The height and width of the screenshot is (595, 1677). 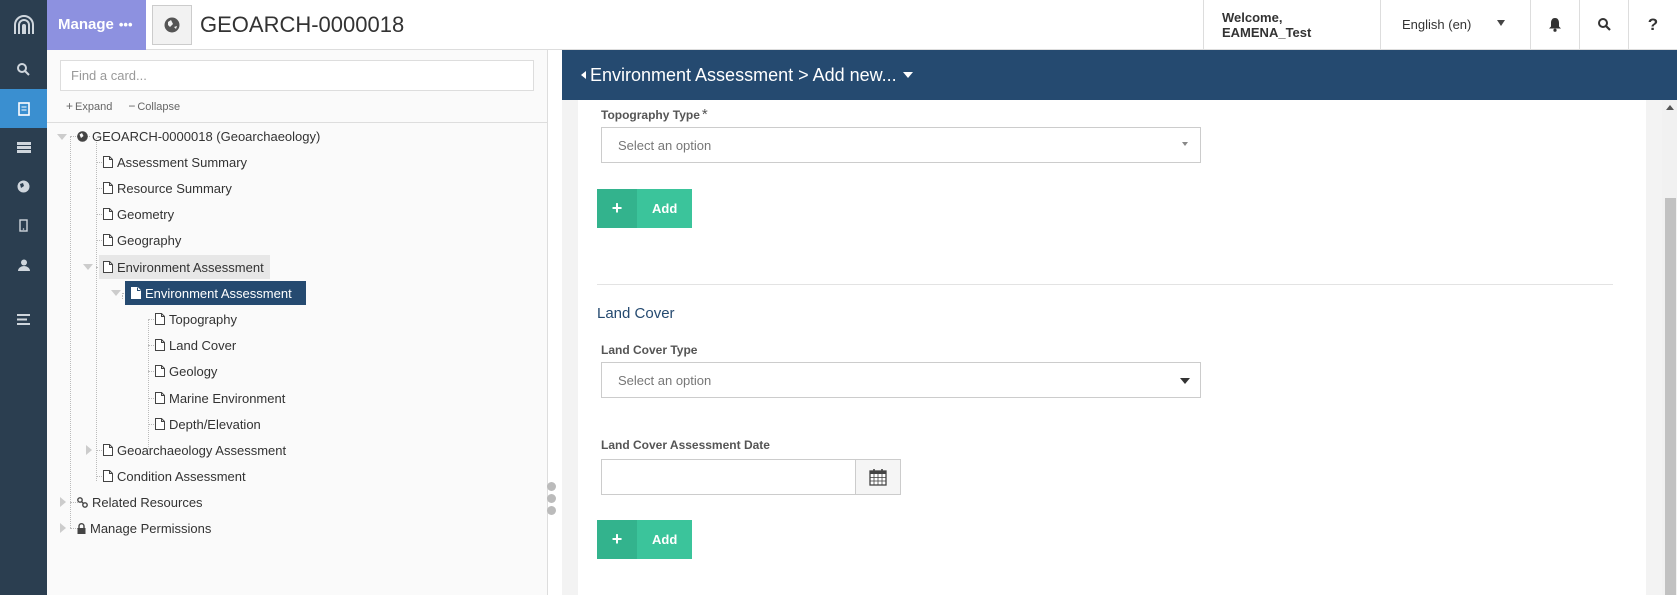 What do you see at coordinates (182, 162) in the screenshot?
I see `tree-node-label: Assessment Summary` at bounding box center [182, 162].